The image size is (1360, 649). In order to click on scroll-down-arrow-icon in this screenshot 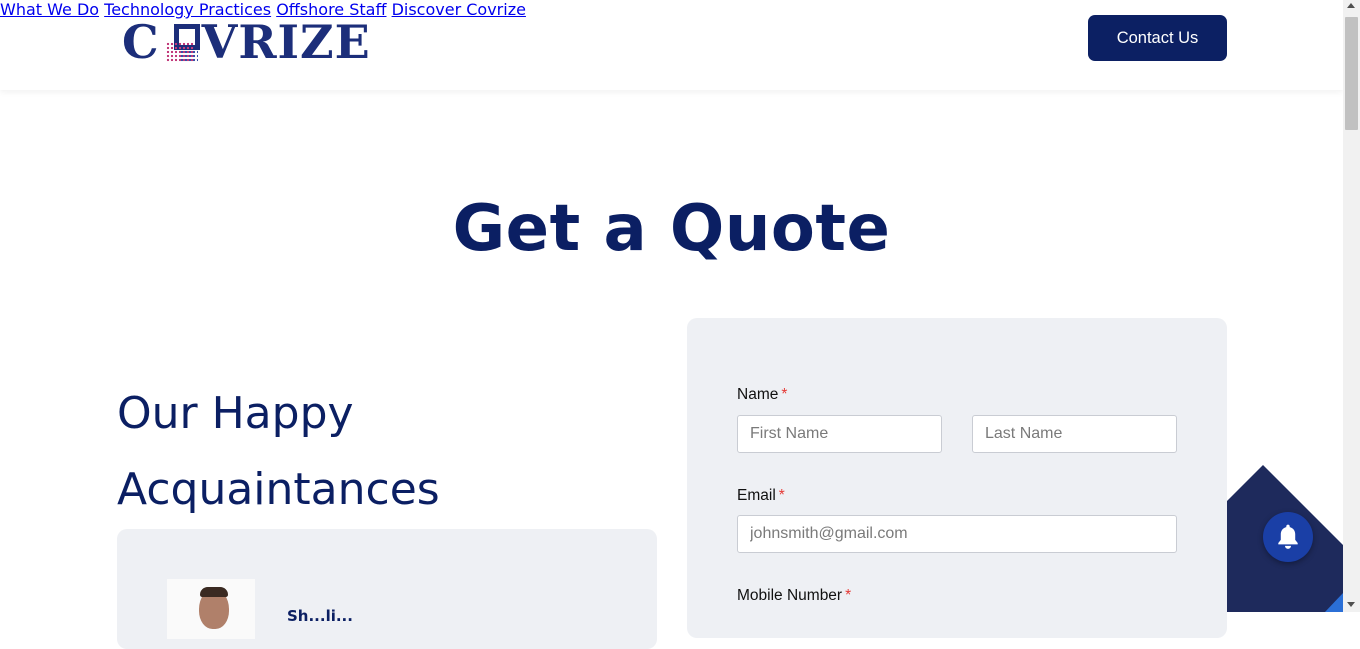, I will do `click(1351, 604)`.